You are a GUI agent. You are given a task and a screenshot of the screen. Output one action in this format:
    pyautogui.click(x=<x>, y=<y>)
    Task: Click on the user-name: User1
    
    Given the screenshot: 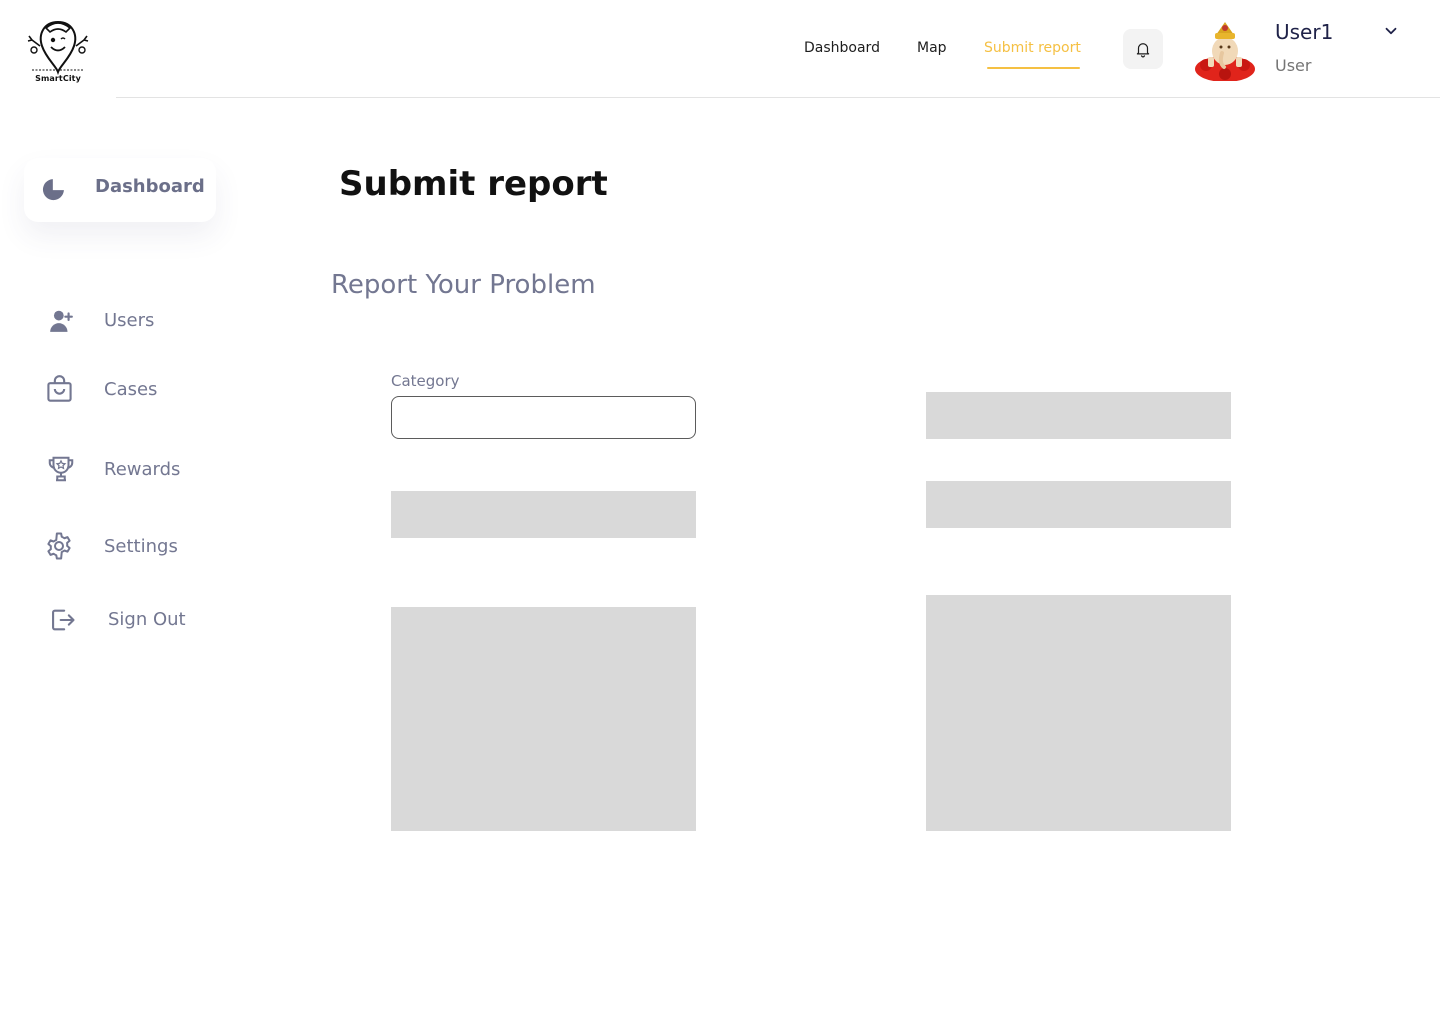 What is the action you would take?
    pyautogui.click(x=1304, y=32)
    